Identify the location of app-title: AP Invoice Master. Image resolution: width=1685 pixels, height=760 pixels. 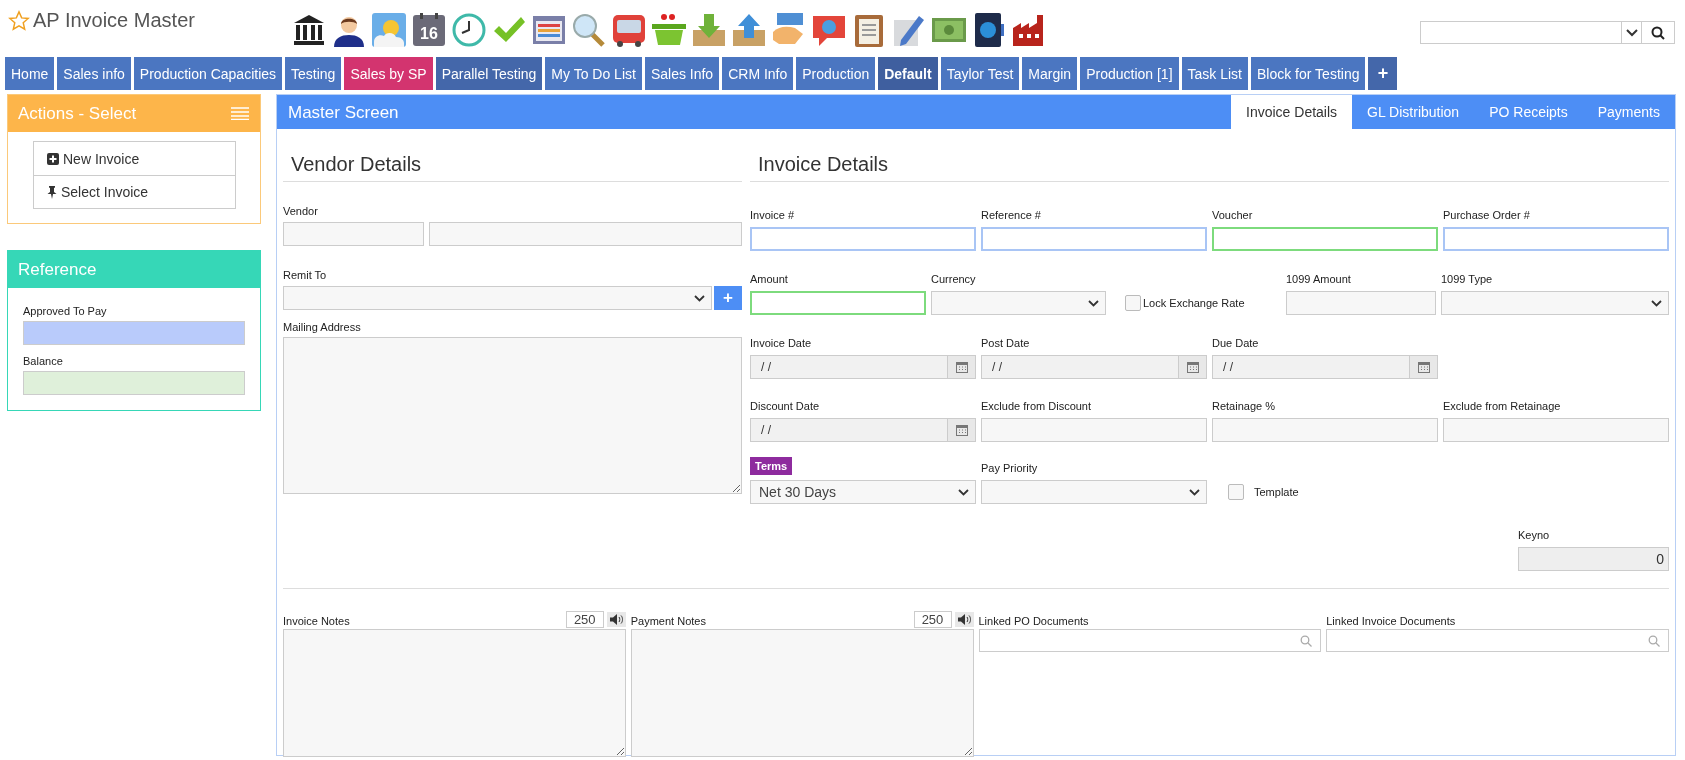
(114, 20).